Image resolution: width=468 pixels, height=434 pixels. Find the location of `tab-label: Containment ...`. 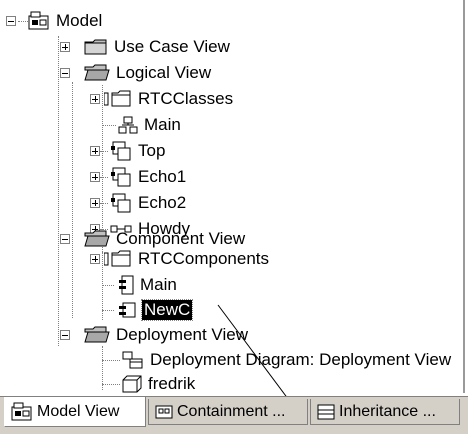

tab-label: Containment ... is located at coordinates (231, 411).